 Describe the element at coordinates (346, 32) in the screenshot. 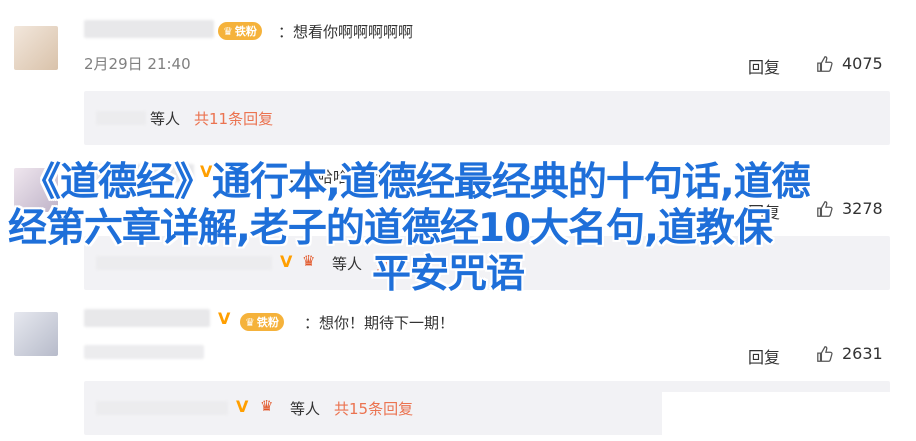

I see `comment-text: ：想看你啊啊啊啊啊` at that location.